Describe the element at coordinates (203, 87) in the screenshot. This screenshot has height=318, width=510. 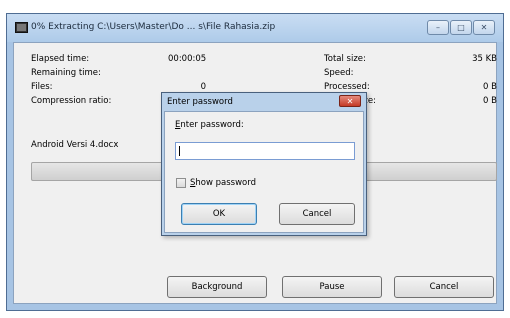
I see `files-value: 0` at that location.